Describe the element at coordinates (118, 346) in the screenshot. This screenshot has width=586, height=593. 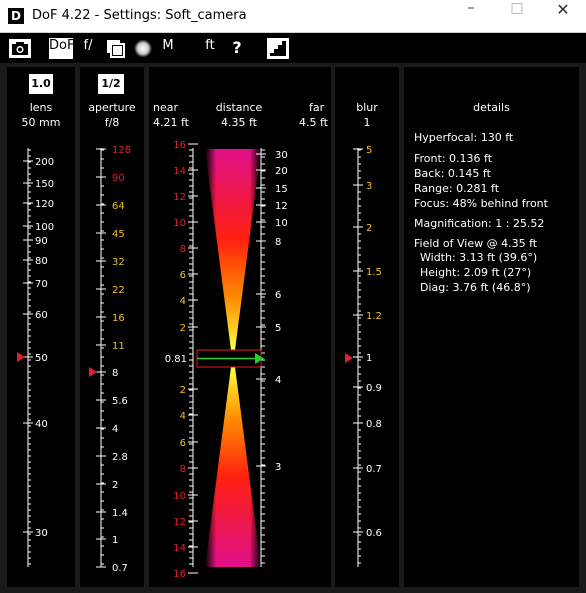
I see `tick-label: 11` at that location.